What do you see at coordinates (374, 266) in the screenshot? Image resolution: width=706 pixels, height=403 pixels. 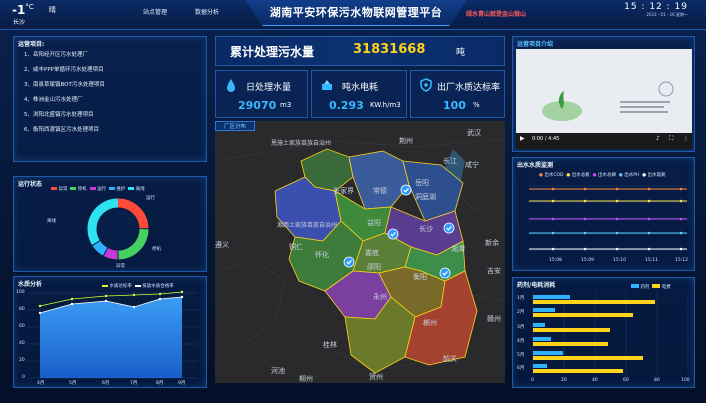 I see `map-label: 邵阳` at bounding box center [374, 266].